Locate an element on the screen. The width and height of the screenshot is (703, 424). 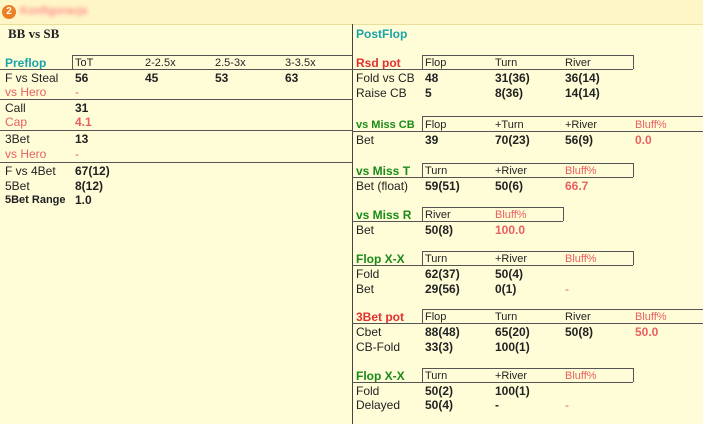
5bet-value: 8(12) is located at coordinates (89, 186).